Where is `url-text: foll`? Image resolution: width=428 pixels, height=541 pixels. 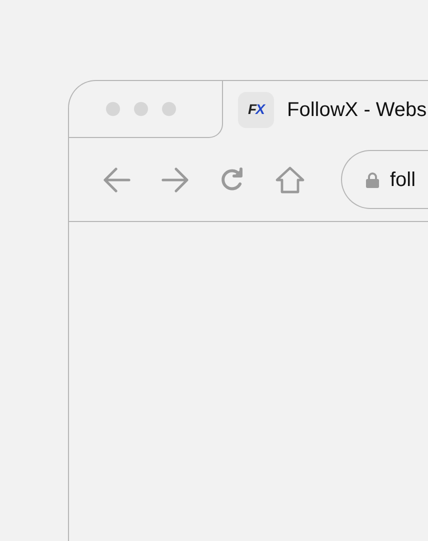
url-text: foll is located at coordinates (403, 180).